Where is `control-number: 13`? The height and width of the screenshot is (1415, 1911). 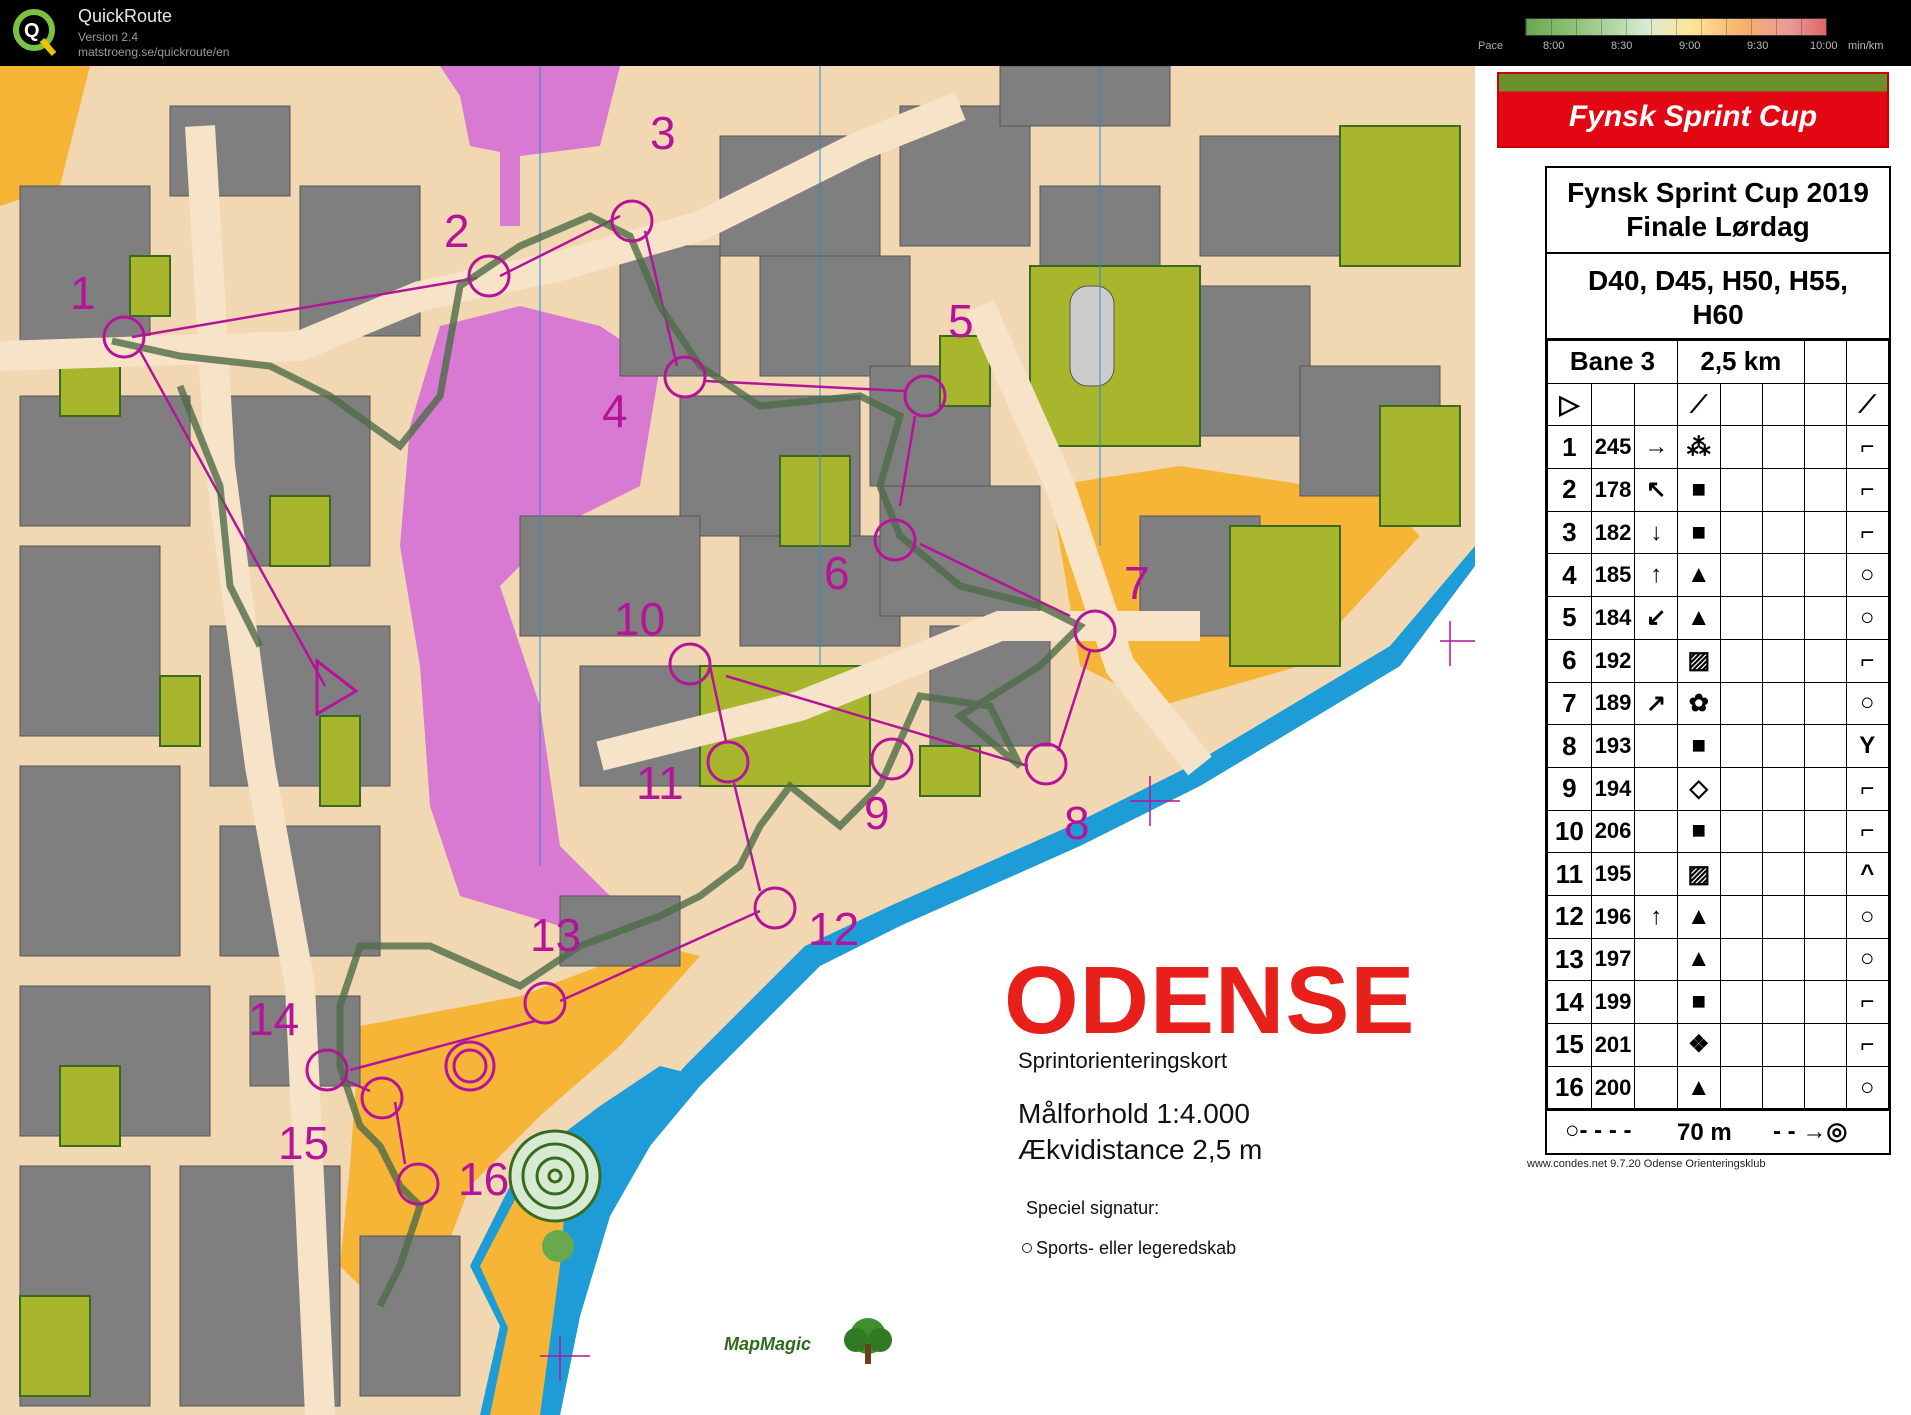
control-number: 13 is located at coordinates (1569, 959).